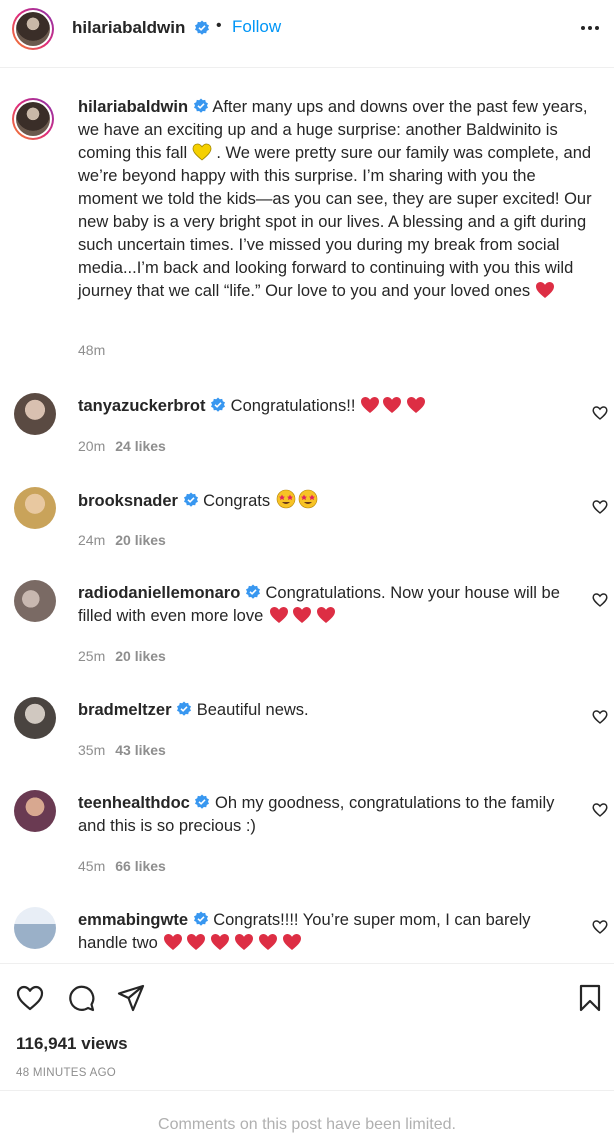 This screenshot has width=614, height=1143. I want to click on comment-likes: 24 likes, so click(140, 446).